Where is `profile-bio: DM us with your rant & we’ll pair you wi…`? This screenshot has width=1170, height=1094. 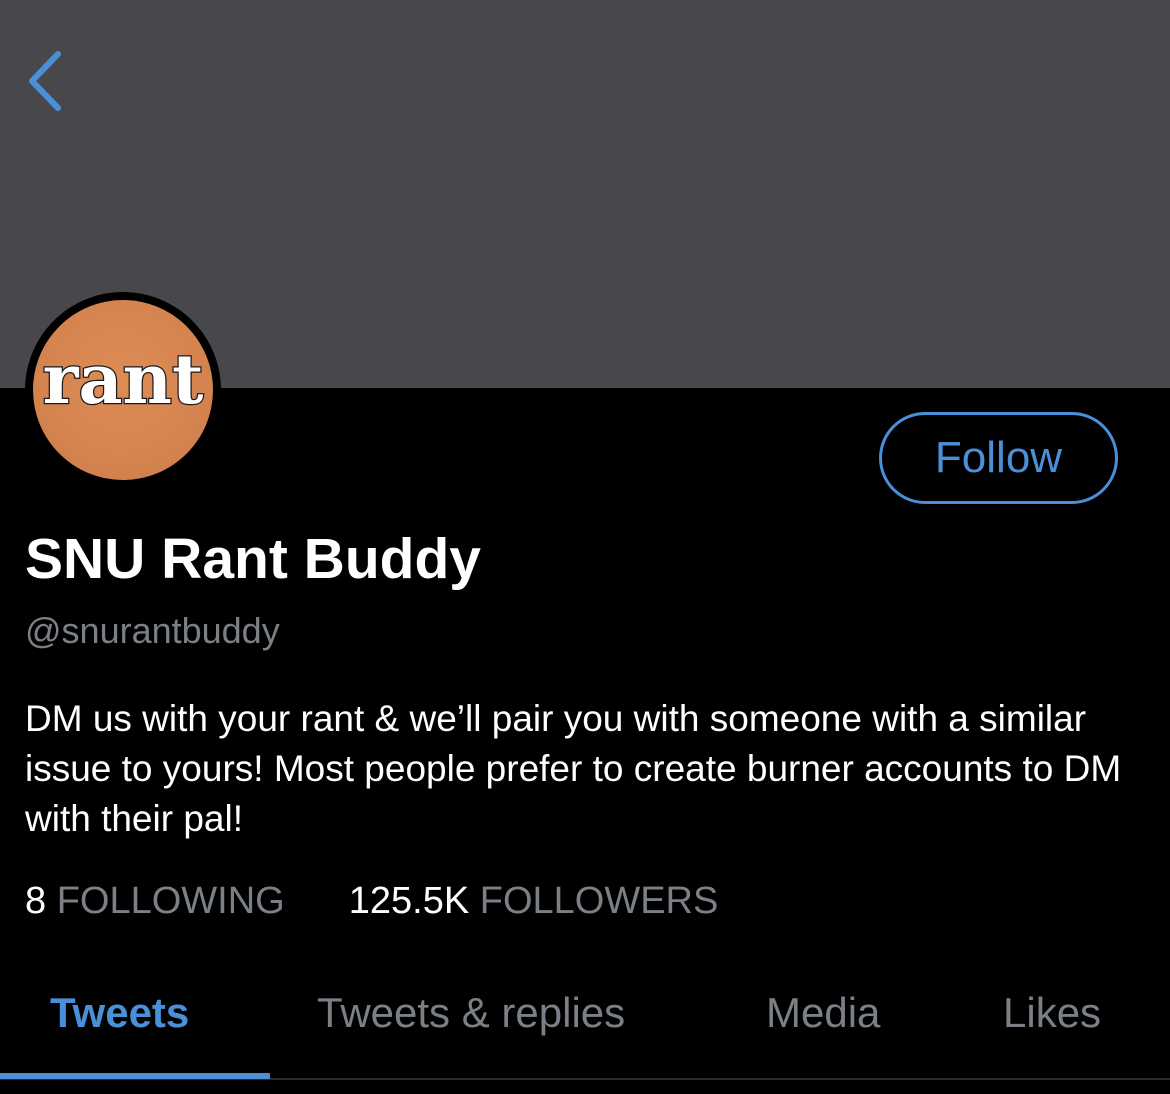 profile-bio: DM us with your rant & we’ll pair you wi… is located at coordinates (573, 768).